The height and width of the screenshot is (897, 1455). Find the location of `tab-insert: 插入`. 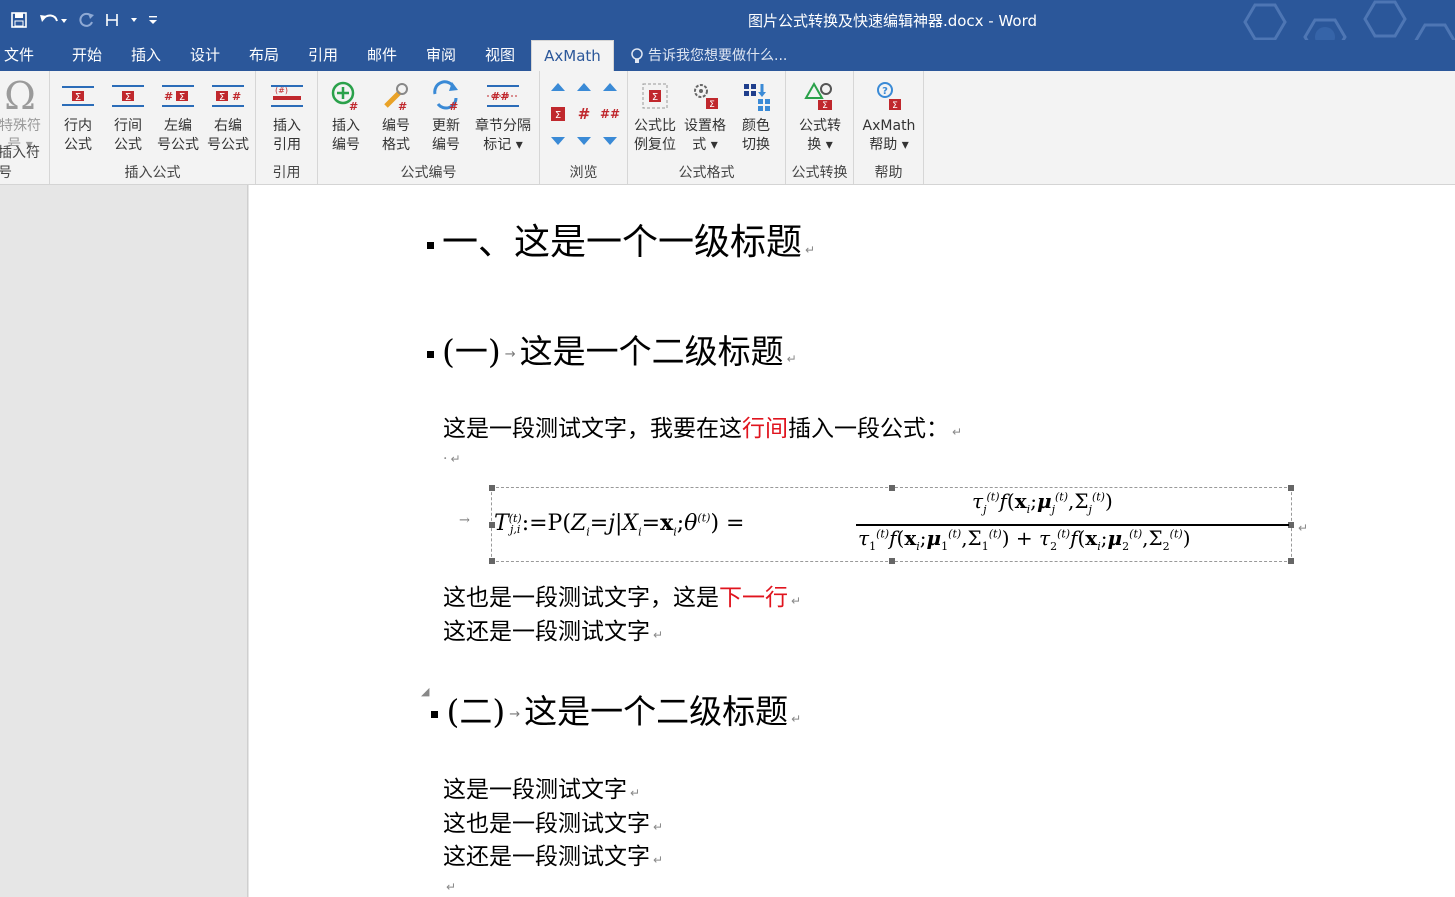

tab-insert: 插入 is located at coordinates (146, 55).